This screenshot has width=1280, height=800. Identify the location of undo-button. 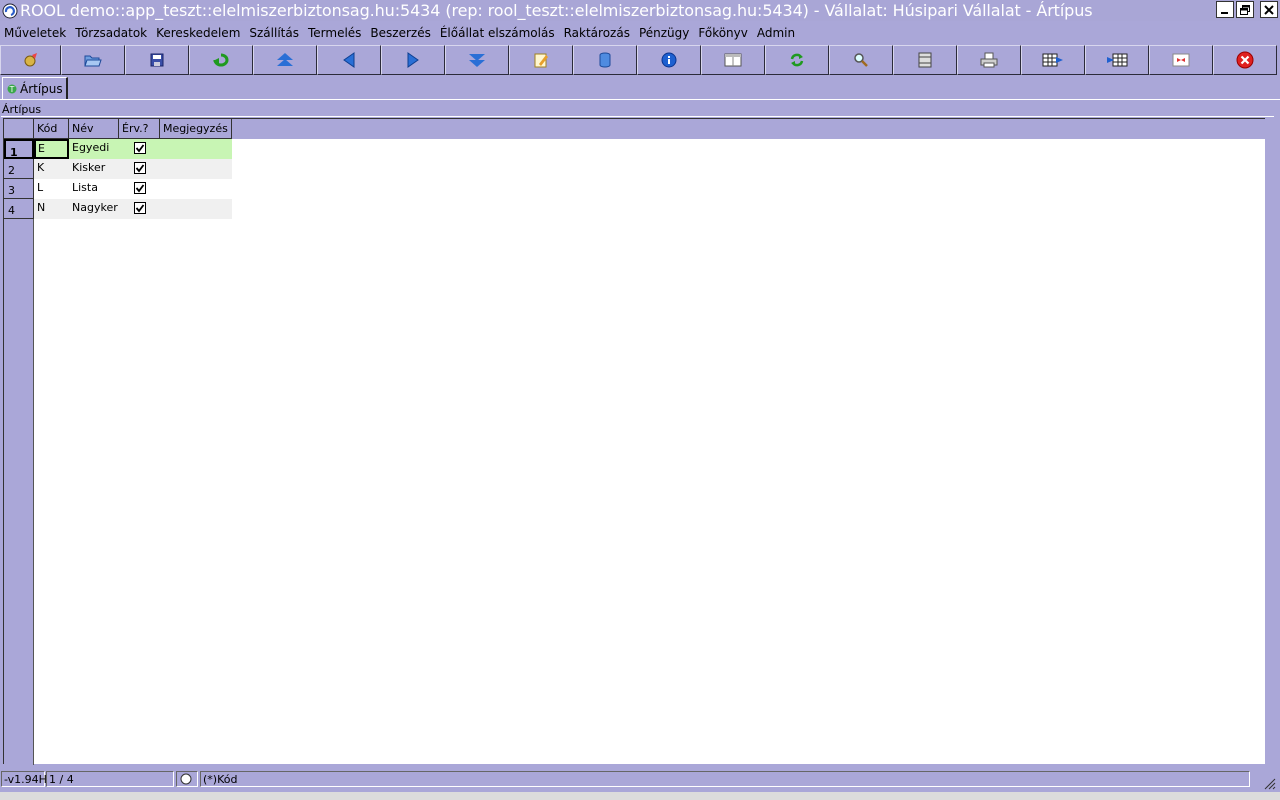
(221, 60).